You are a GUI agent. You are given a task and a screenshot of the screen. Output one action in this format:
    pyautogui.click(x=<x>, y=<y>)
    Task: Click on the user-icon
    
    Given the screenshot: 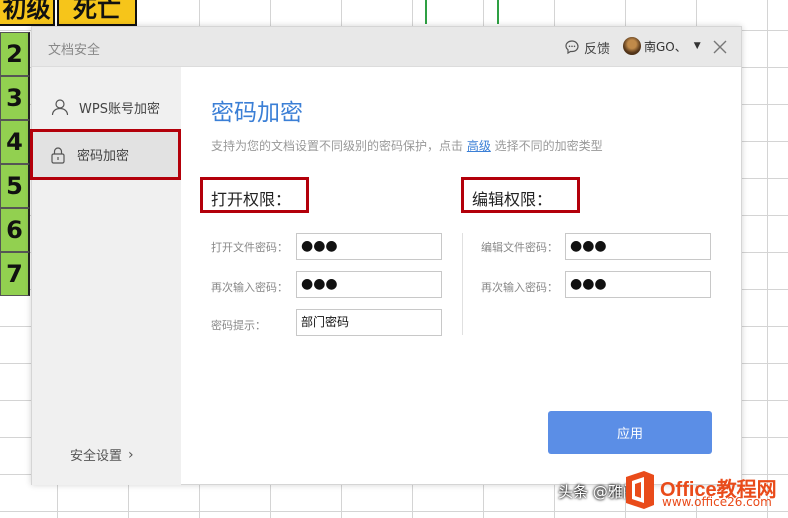 What is the action you would take?
    pyautogui.click(x=60, y=107)
    